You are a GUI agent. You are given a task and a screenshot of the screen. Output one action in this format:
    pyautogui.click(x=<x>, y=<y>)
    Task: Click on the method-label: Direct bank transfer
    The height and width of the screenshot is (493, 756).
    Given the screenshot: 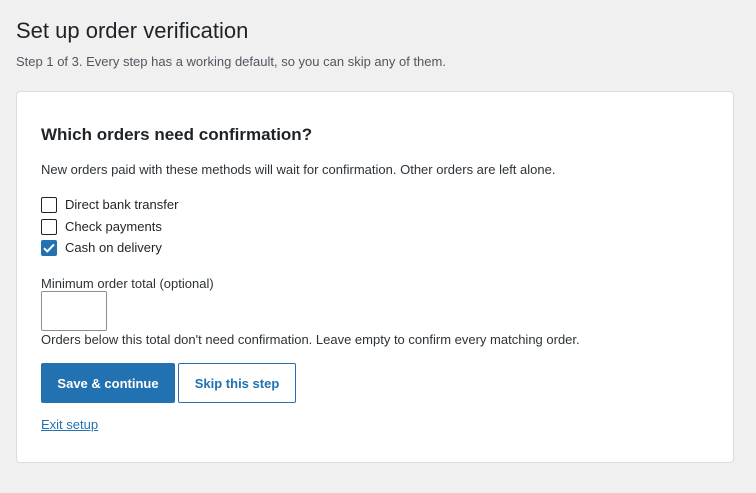 What is the action you would take?
    pyautogui.click(x=122, y=204)
    